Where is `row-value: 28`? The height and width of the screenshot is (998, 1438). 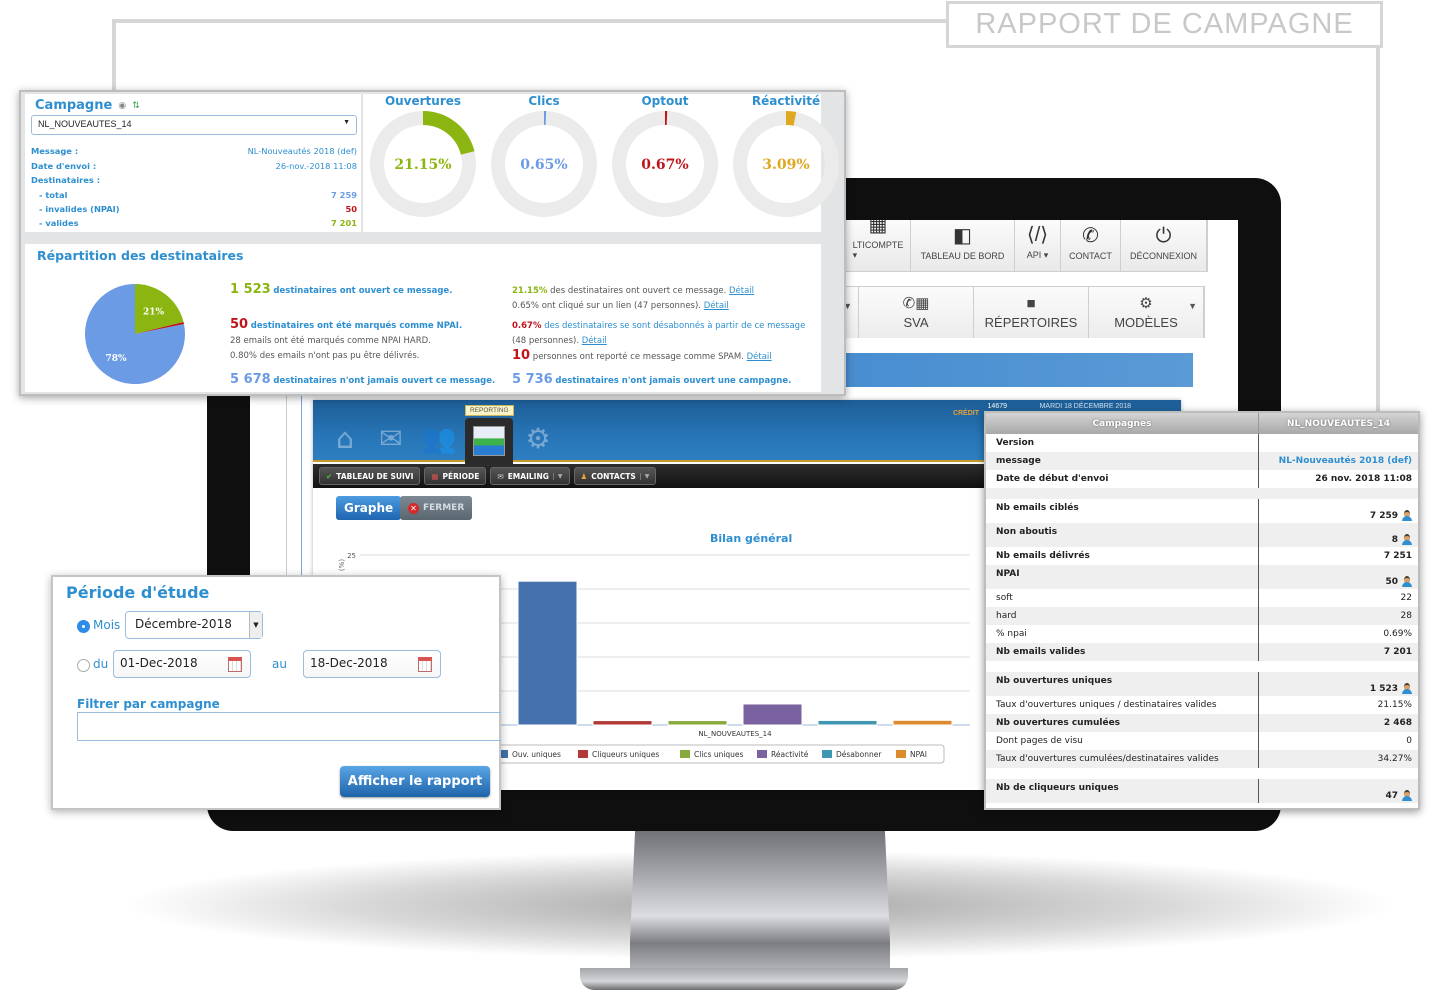
row-value: 28 is located at coordinates (1406, 616).